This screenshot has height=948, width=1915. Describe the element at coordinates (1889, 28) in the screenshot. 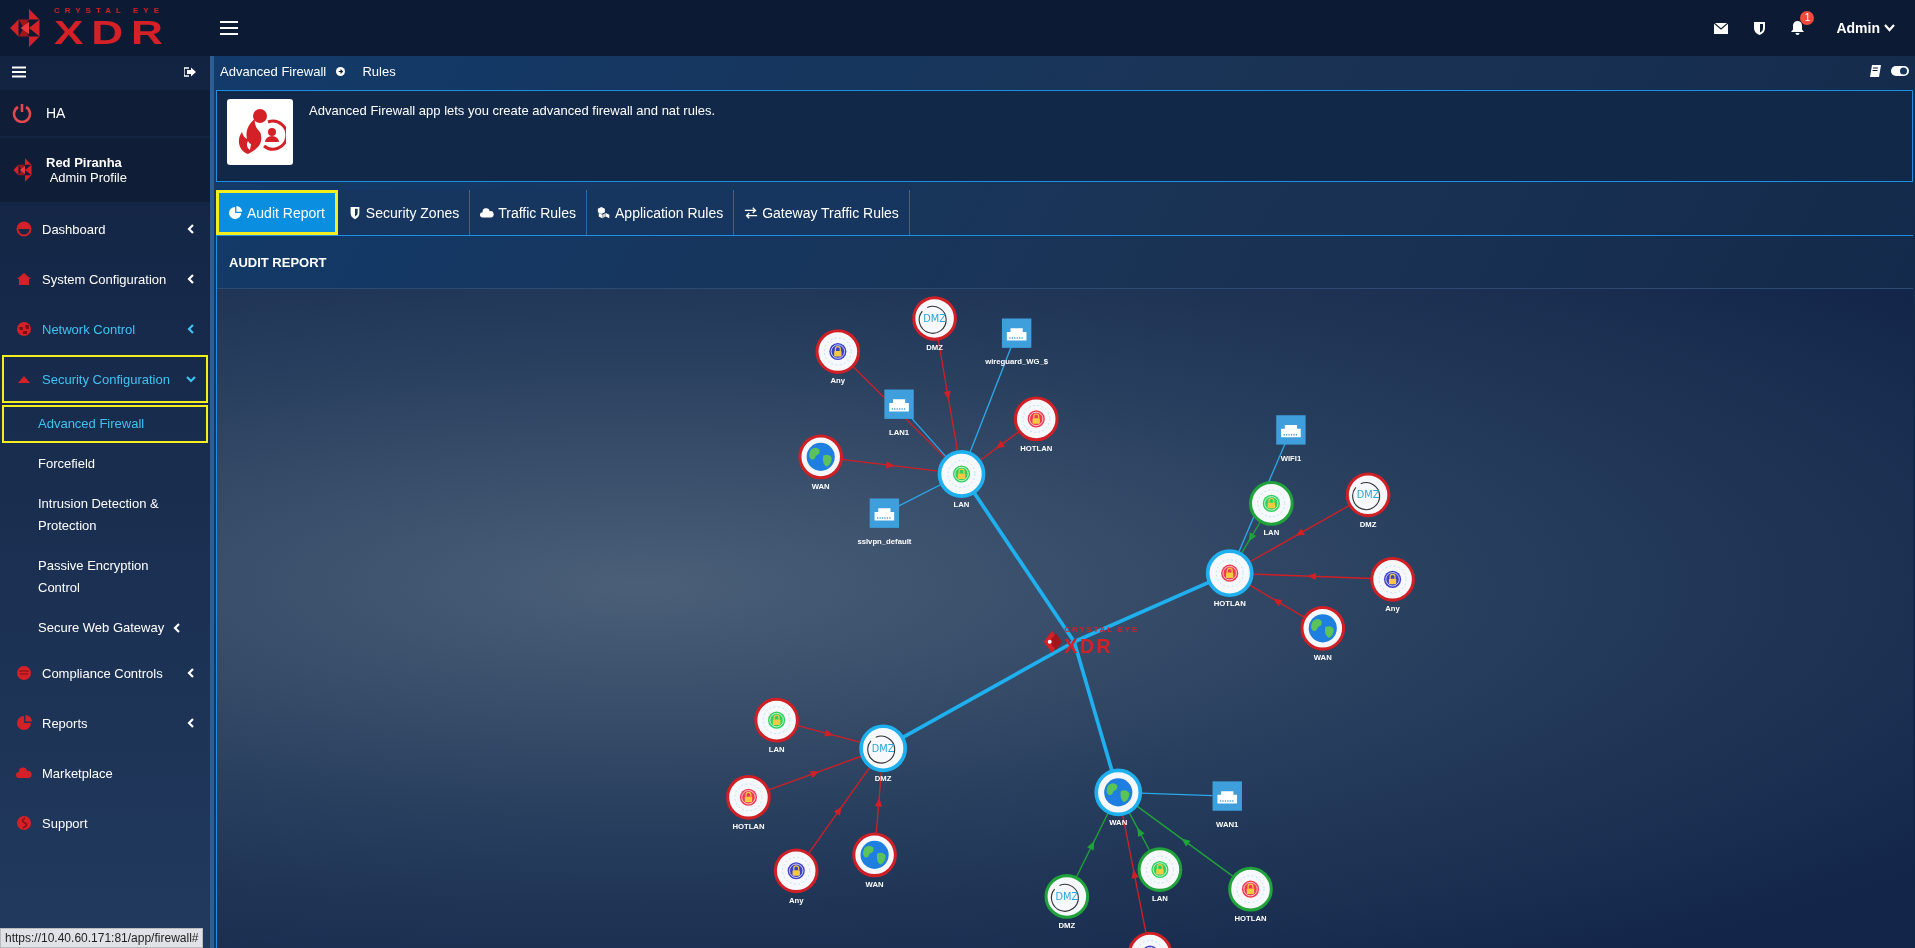

I see `caret-icon` at that location.